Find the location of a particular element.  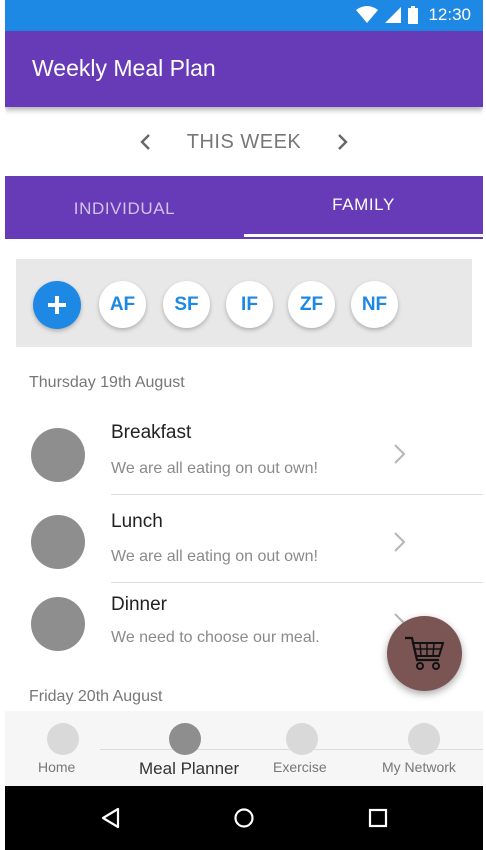

nav-label: Home is located at coordinates (57, 767).